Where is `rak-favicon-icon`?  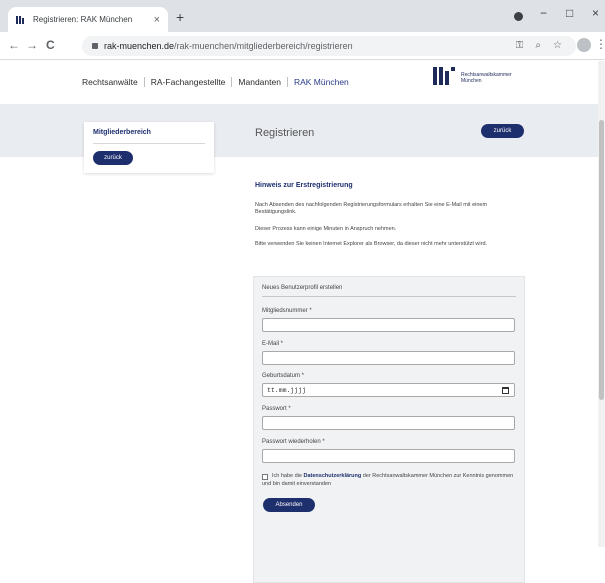
rak-favicon-icon is located at coordinates (22, 19).